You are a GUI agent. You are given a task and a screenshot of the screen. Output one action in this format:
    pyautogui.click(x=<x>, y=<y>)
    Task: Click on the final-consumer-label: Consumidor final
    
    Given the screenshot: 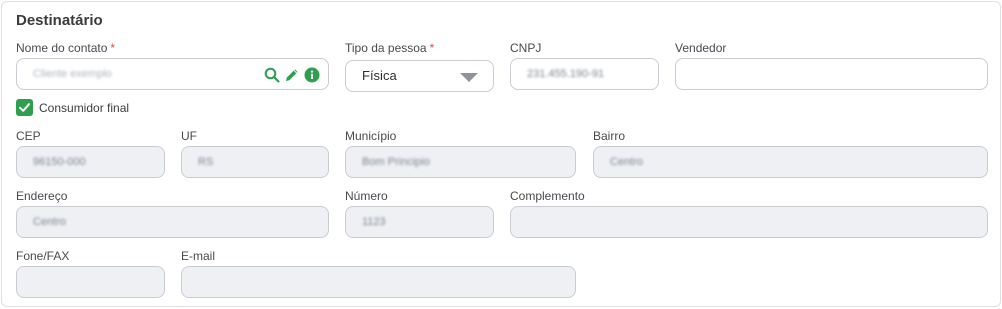 What is the action you would take?
    pyautogui.click(x=84, y=108)
    